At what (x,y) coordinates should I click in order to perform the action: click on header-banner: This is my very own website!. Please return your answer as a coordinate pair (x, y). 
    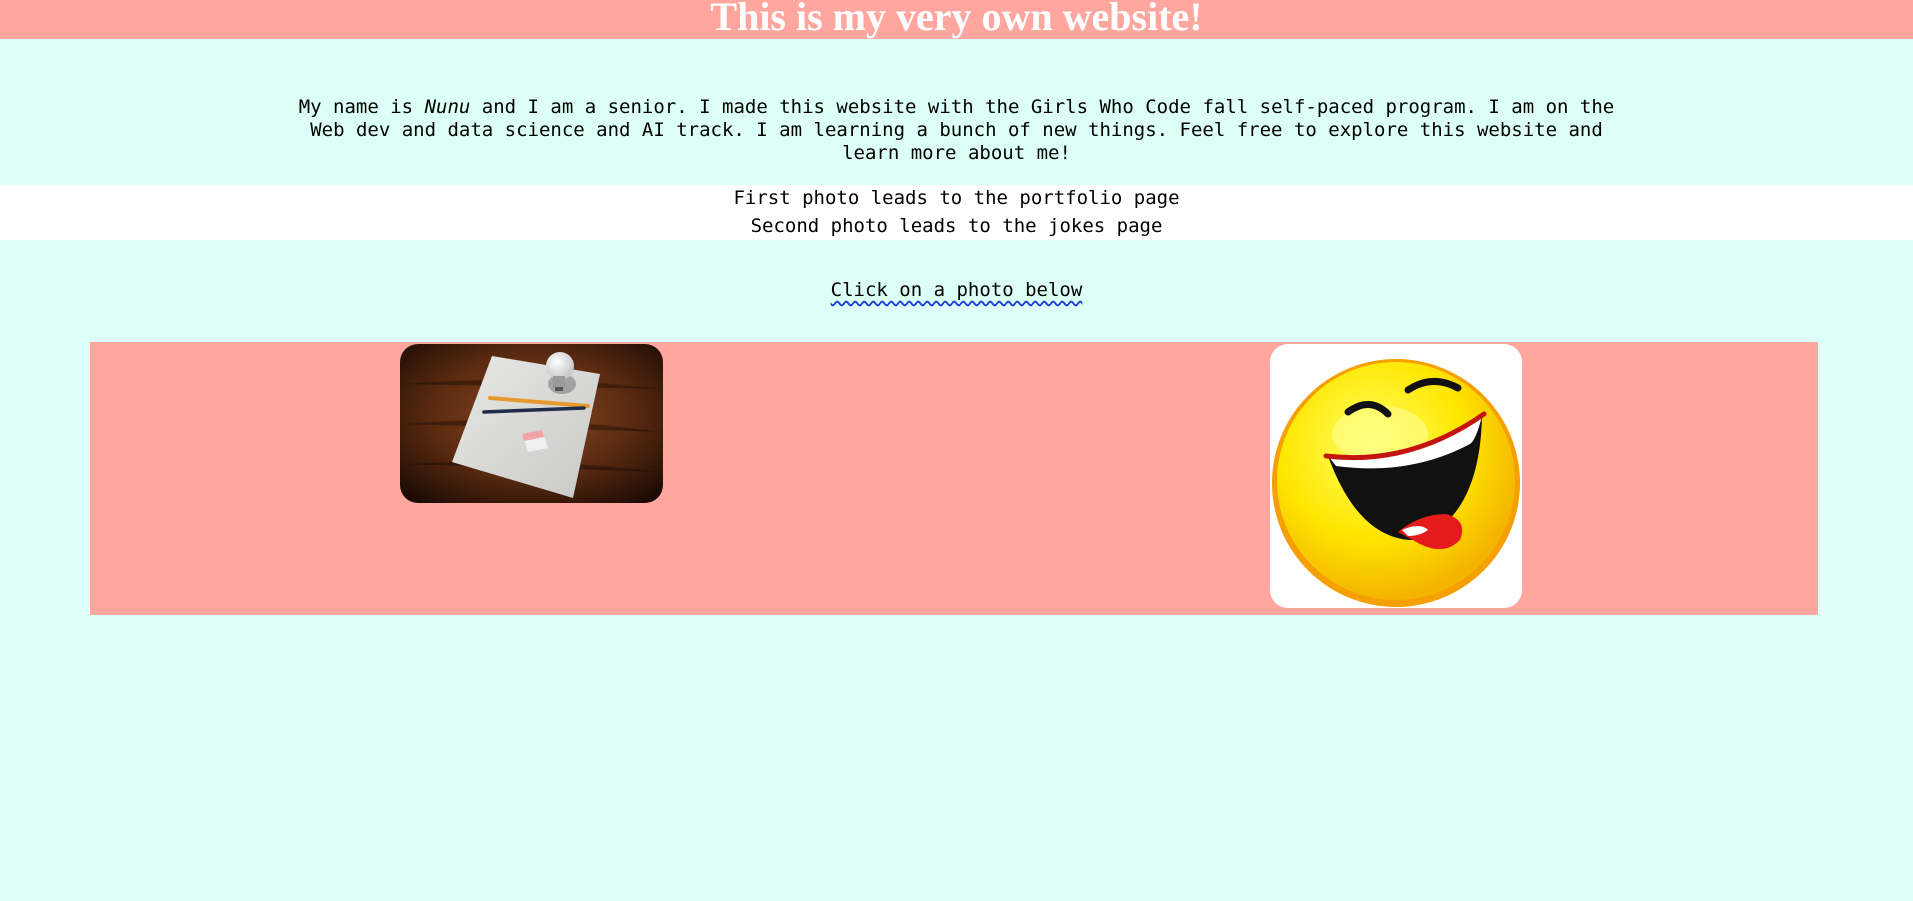
    Looking at the image, I should click on (956, 19).